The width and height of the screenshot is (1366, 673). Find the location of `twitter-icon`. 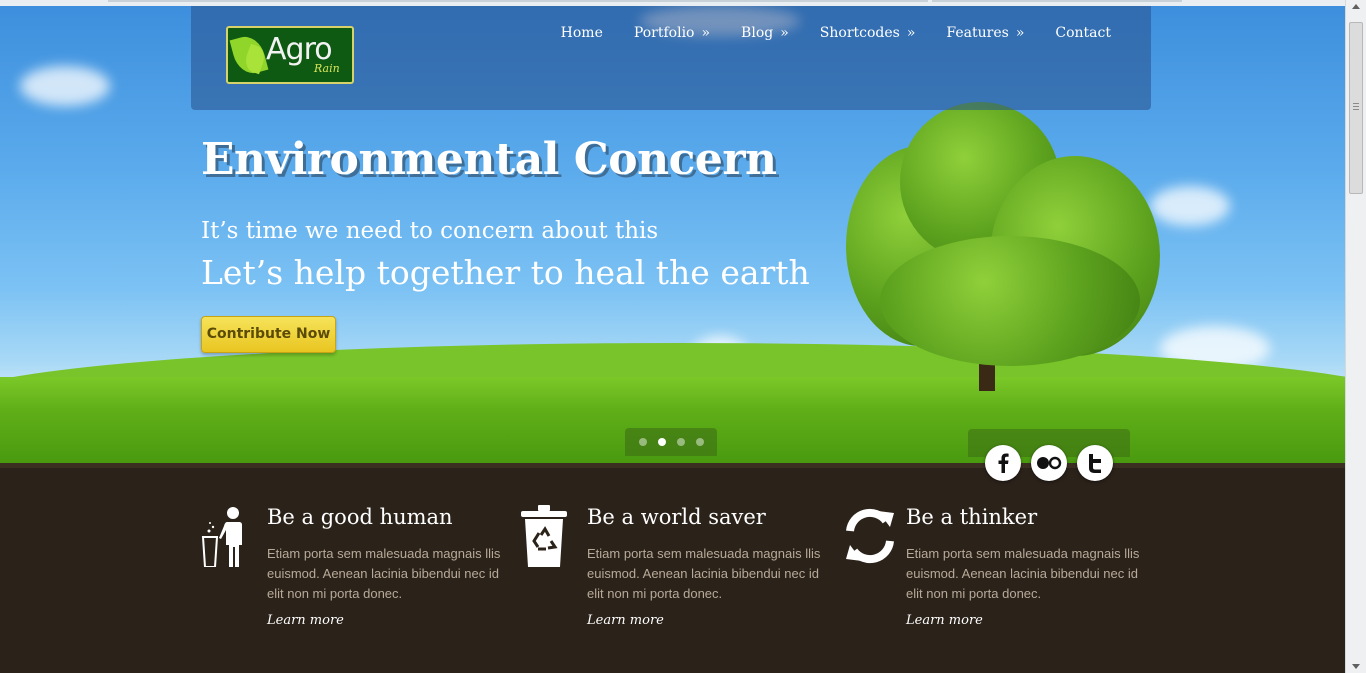

twitter-icon is located at coordinates (1095, 463).